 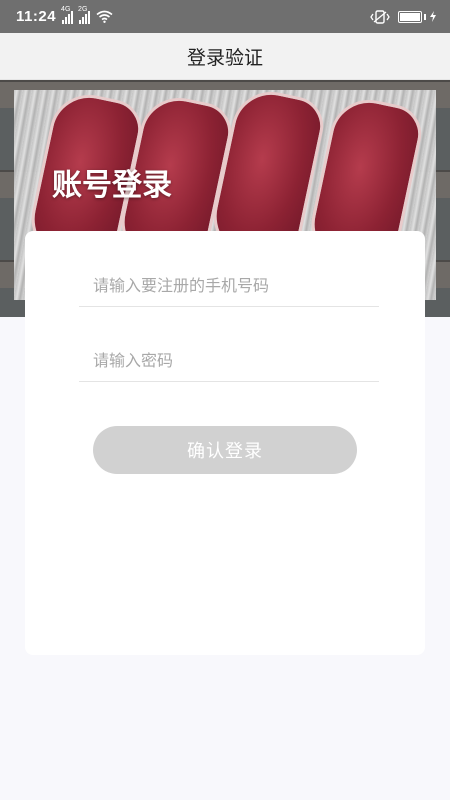 I want to click on battery-tip, so click(x=425, y=16).